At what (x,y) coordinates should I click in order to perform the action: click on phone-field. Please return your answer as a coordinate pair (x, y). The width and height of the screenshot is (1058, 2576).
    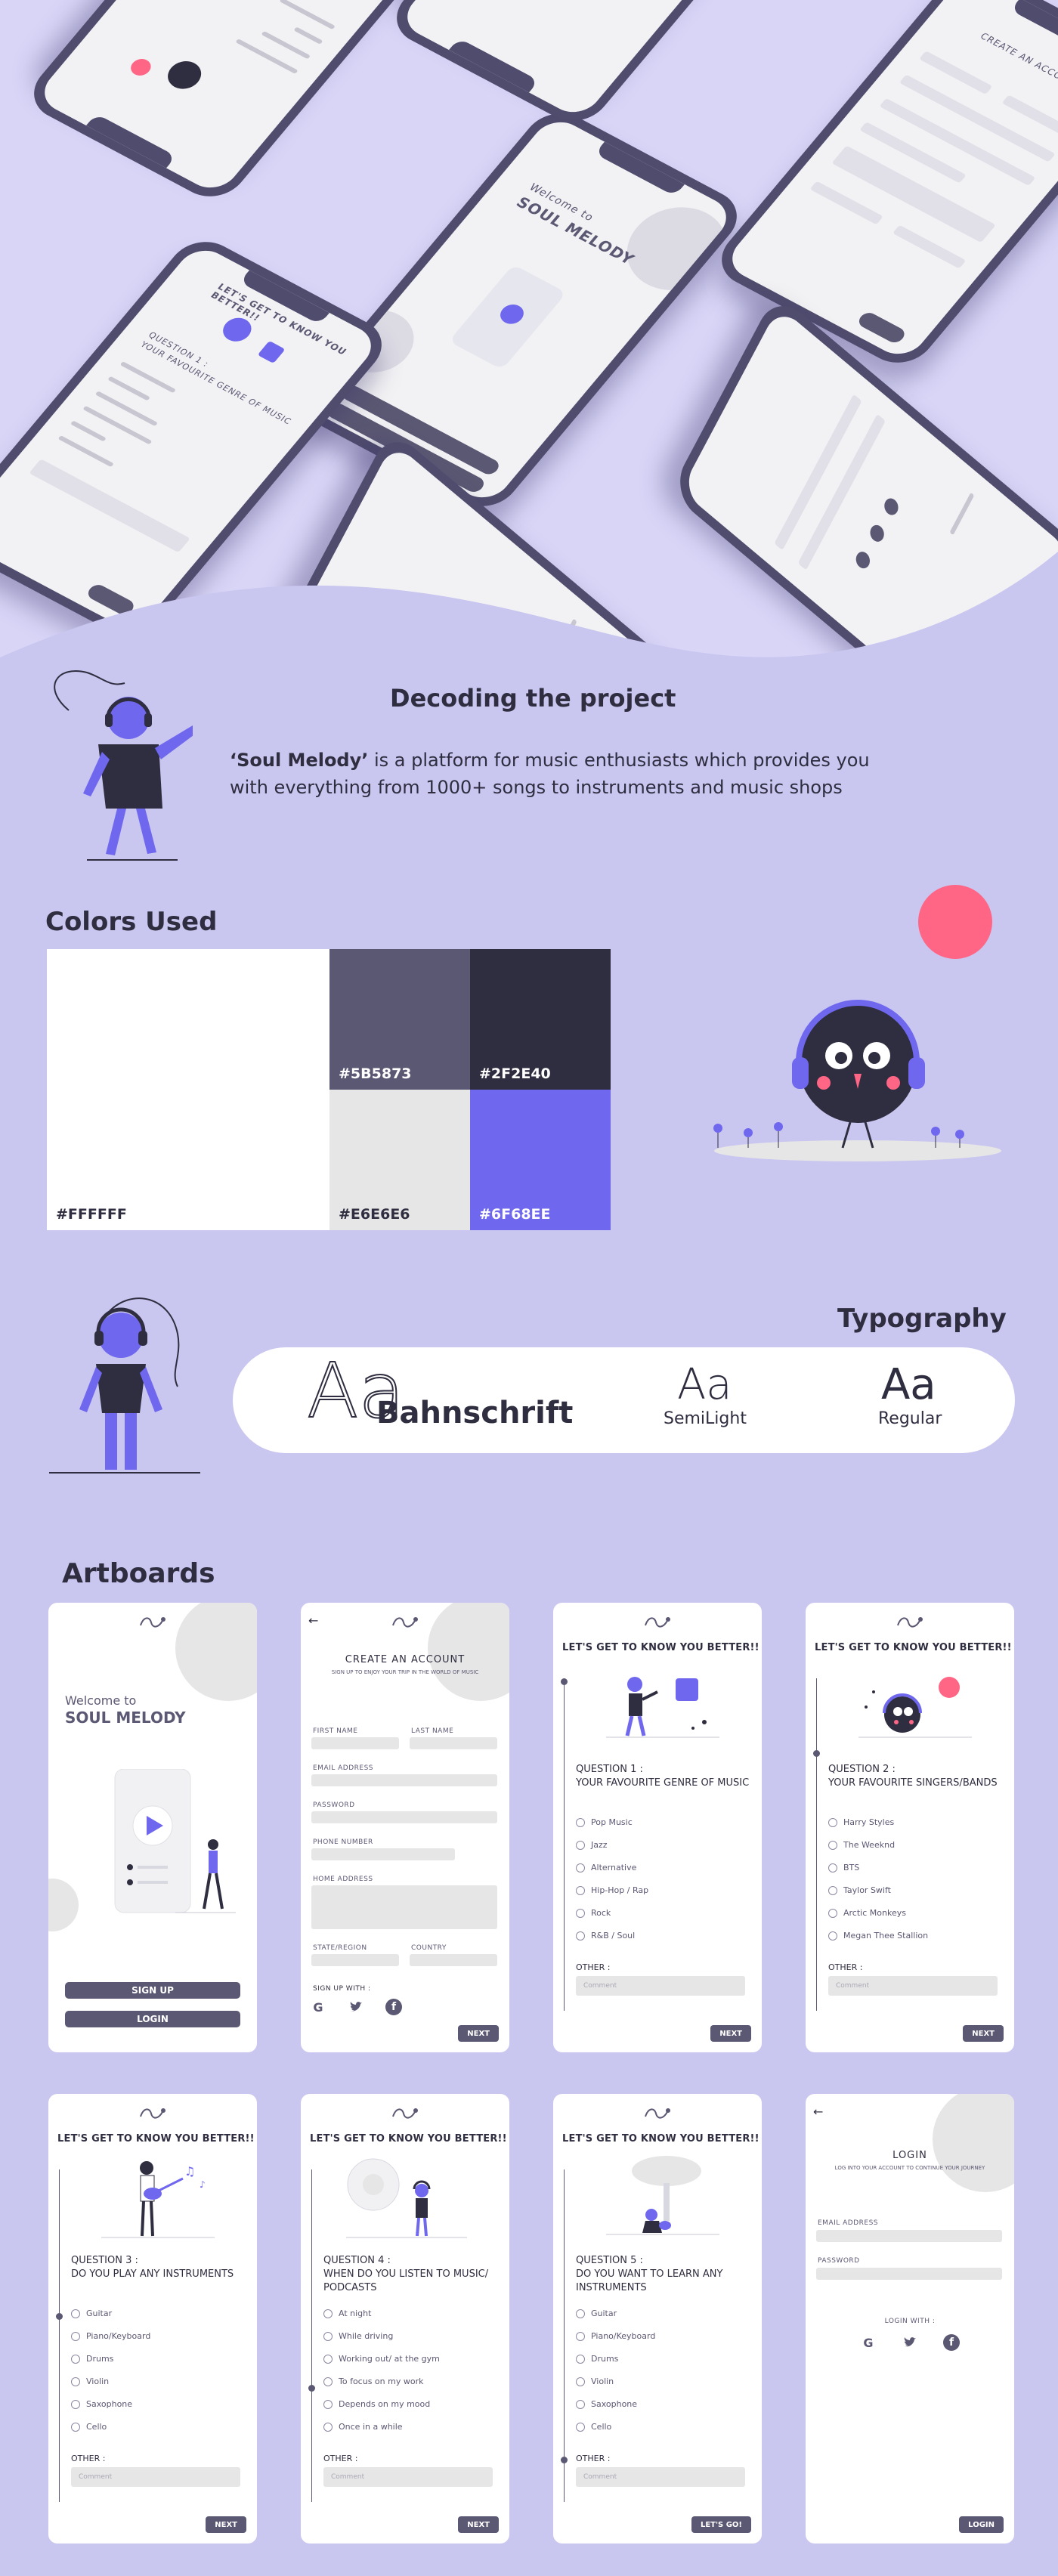
    Looking at the image, I should click on (383, 1854).